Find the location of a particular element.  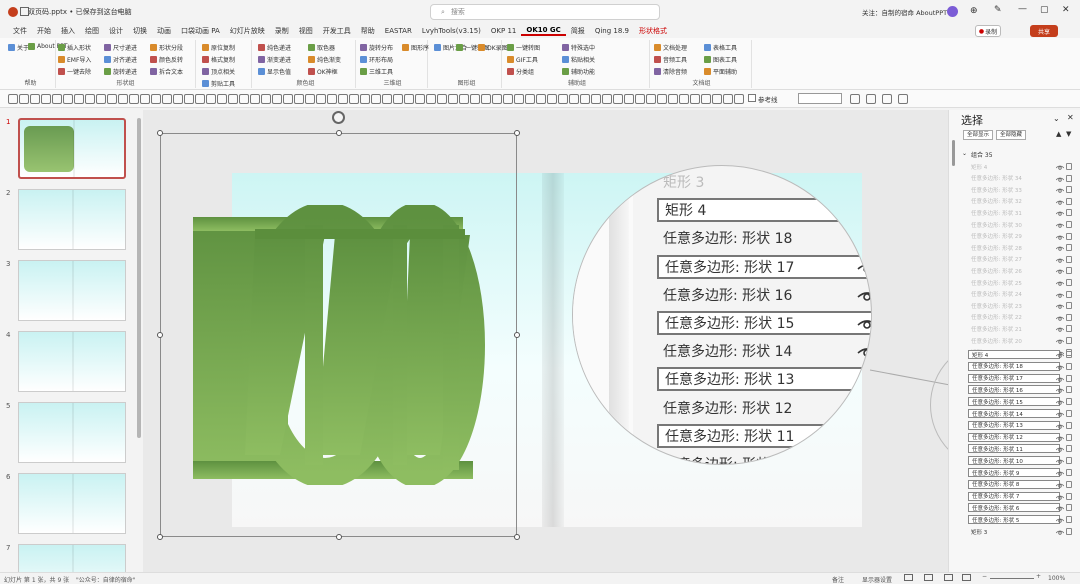

layer-row-faded: 任意多边形: 形状 32 is located at coordinates (1014, 201).